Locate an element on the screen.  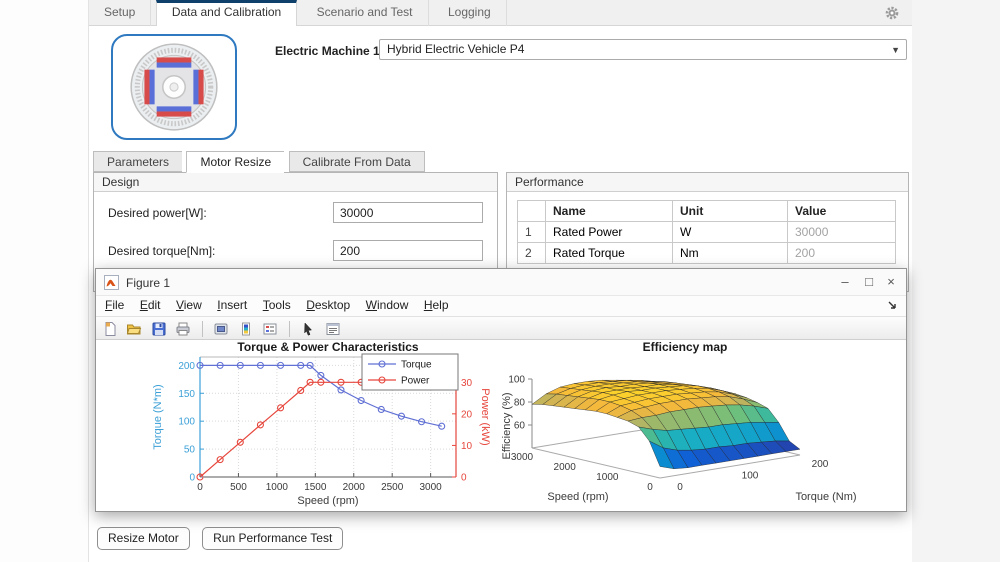
insert-legend-icon is located at coordinates (270, 329).